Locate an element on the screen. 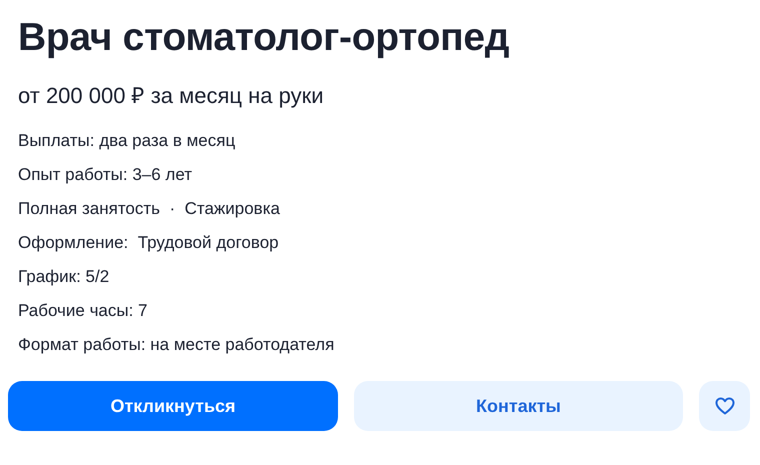 Image resolution: width=760 pixels, height=465 pixels. job-detail: Опыт работы: 3–6 лет is located at coordinates (106, 174).